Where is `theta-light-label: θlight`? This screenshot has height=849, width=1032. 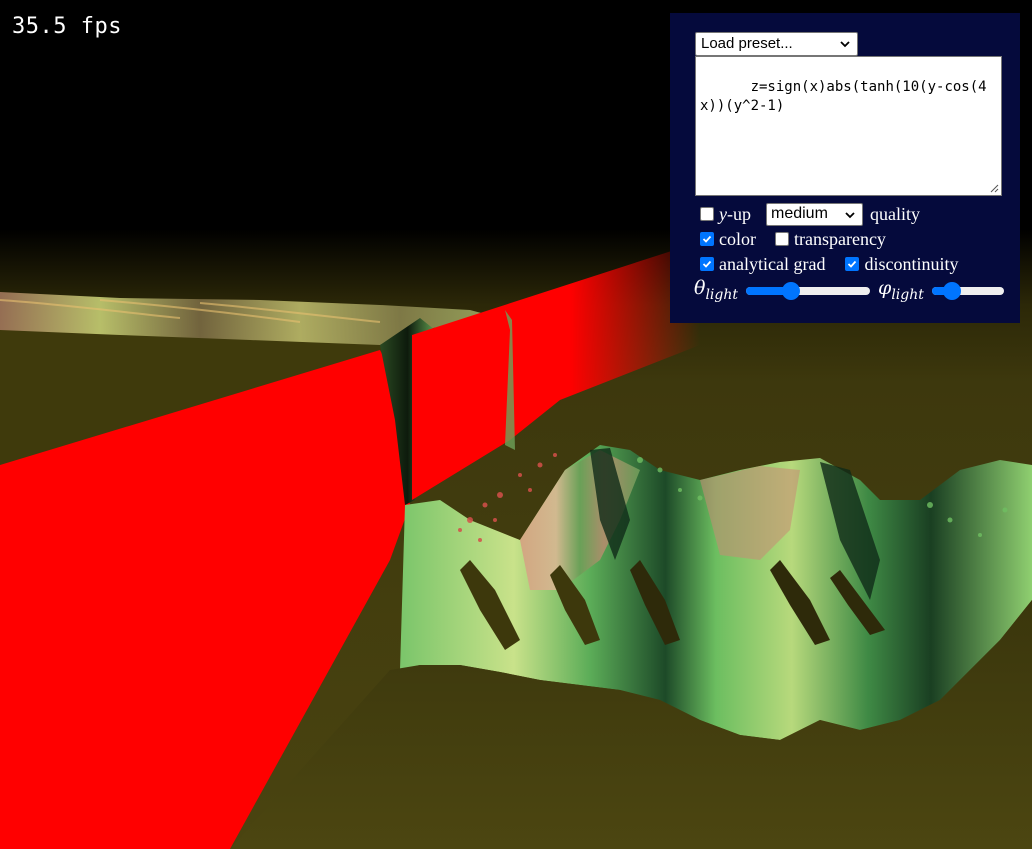 theta-light-label: θlight is located at coordinates (716, 290).